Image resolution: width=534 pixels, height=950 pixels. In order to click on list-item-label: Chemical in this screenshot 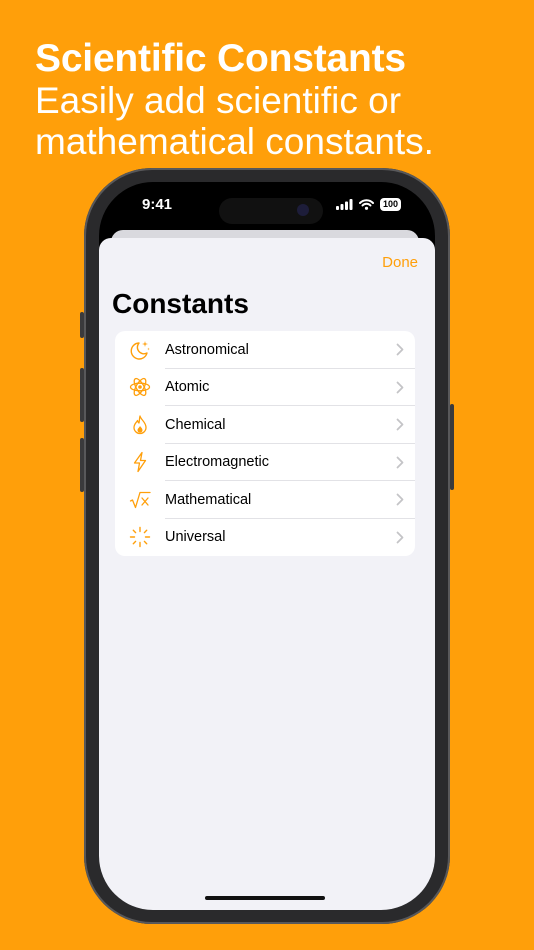, I will do `click(195, 424)`.